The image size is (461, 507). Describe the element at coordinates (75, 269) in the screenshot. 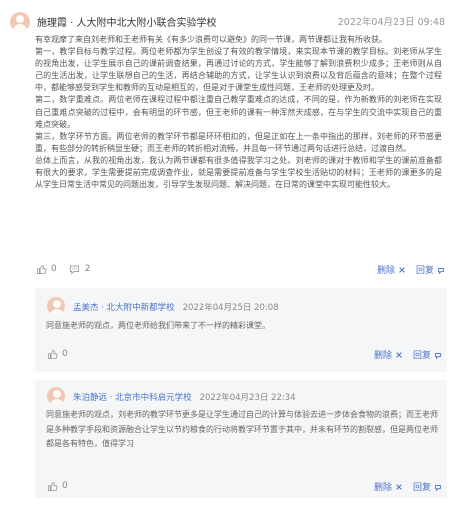

I see `comment-icon` at that location.